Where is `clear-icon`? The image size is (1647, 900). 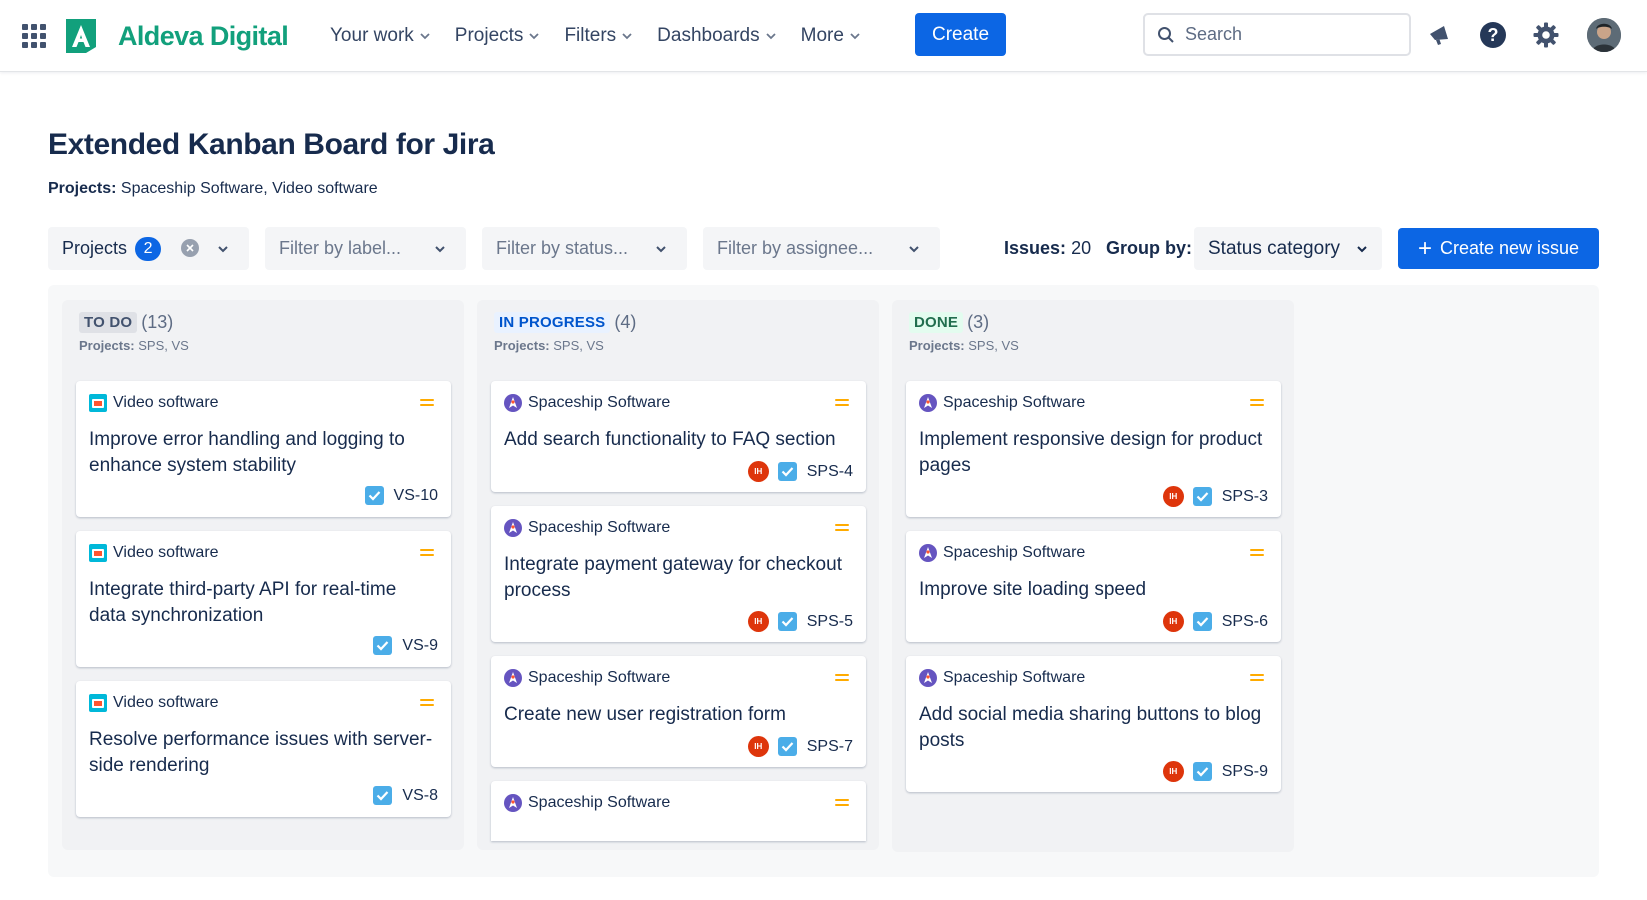 clear-icon is located at coordinates (190, 248).